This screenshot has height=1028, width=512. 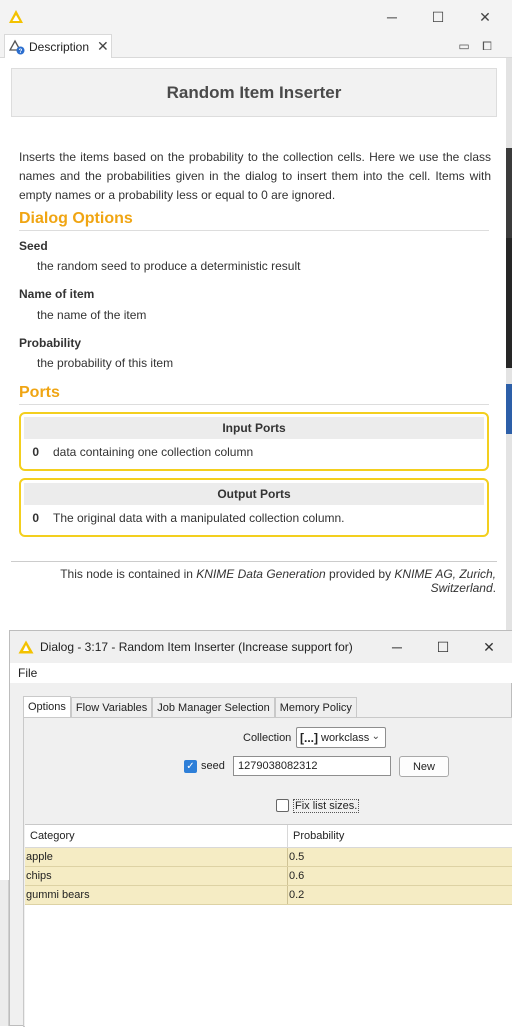 I want to click on new-seed-button: New, so click(x=424, y=766).